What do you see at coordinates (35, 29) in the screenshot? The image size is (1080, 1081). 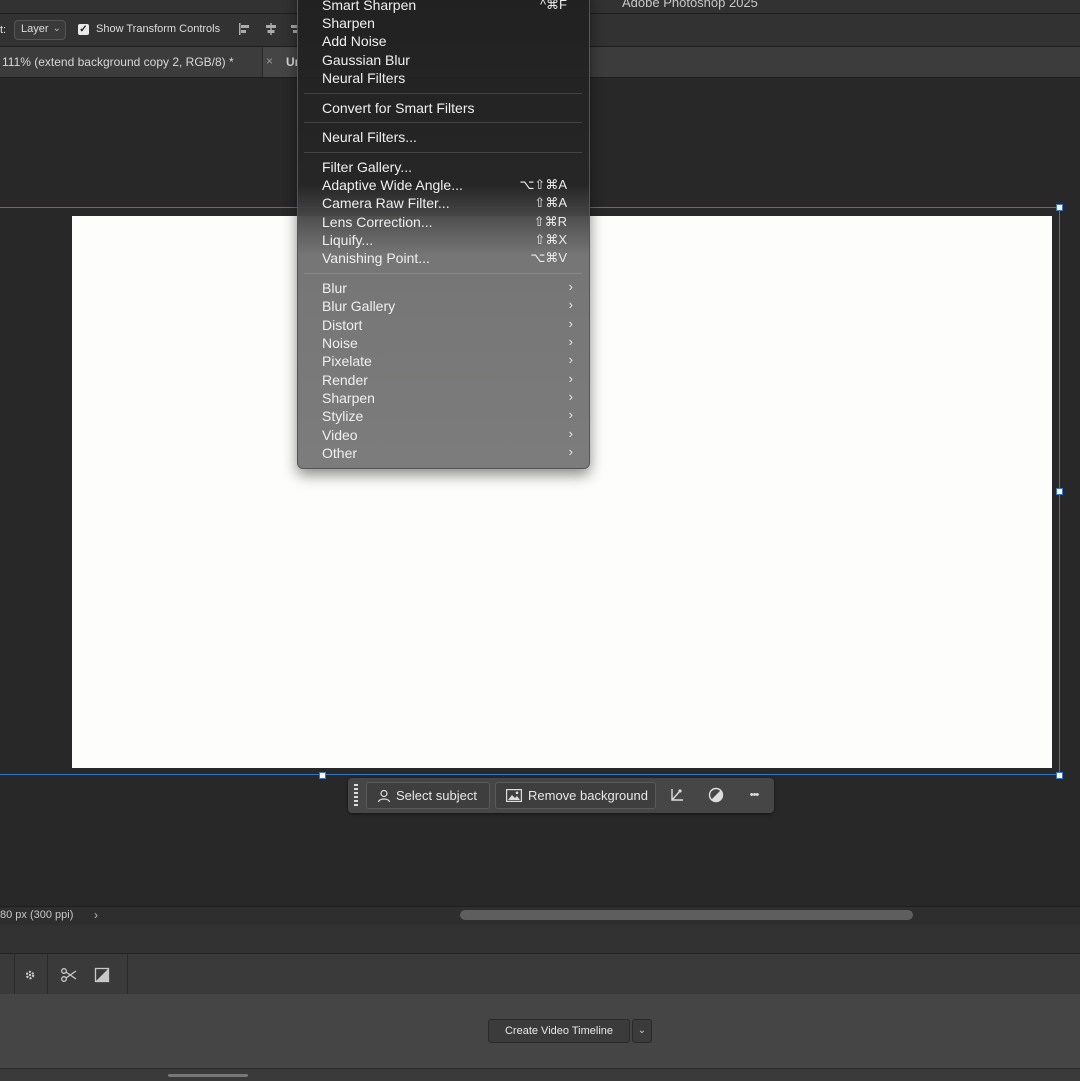 I see `auto-select-value: Layer` at bounding box center [35, 29].